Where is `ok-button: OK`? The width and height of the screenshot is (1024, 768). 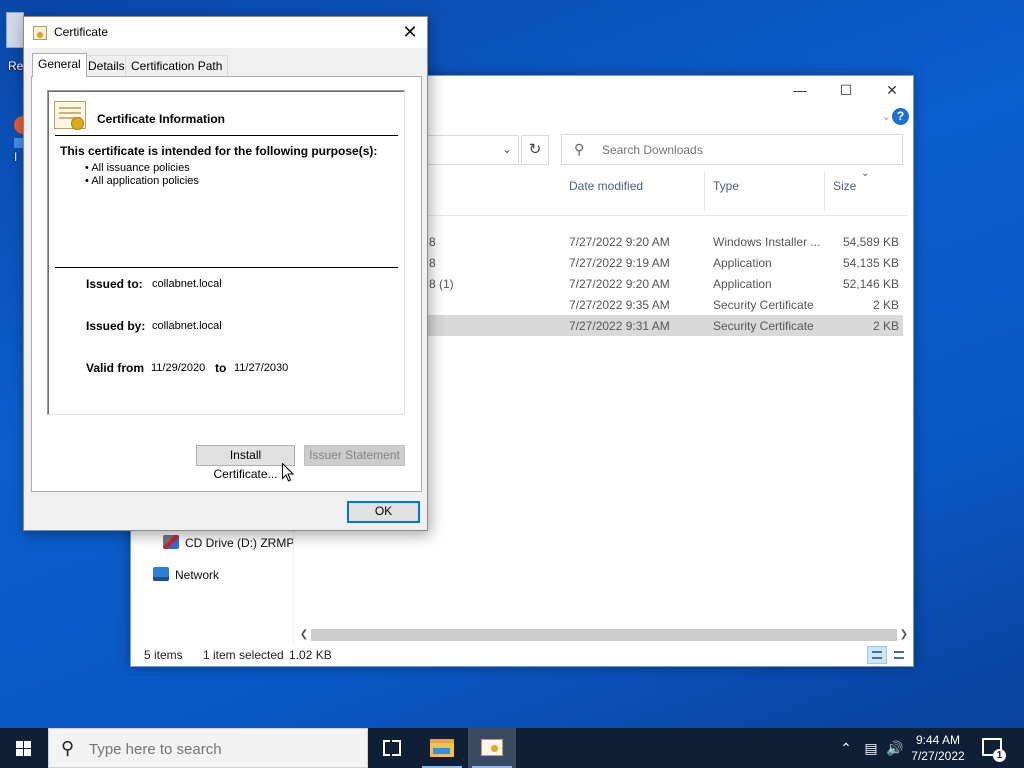
ok-button: OK is located at coordinates (383, 512).